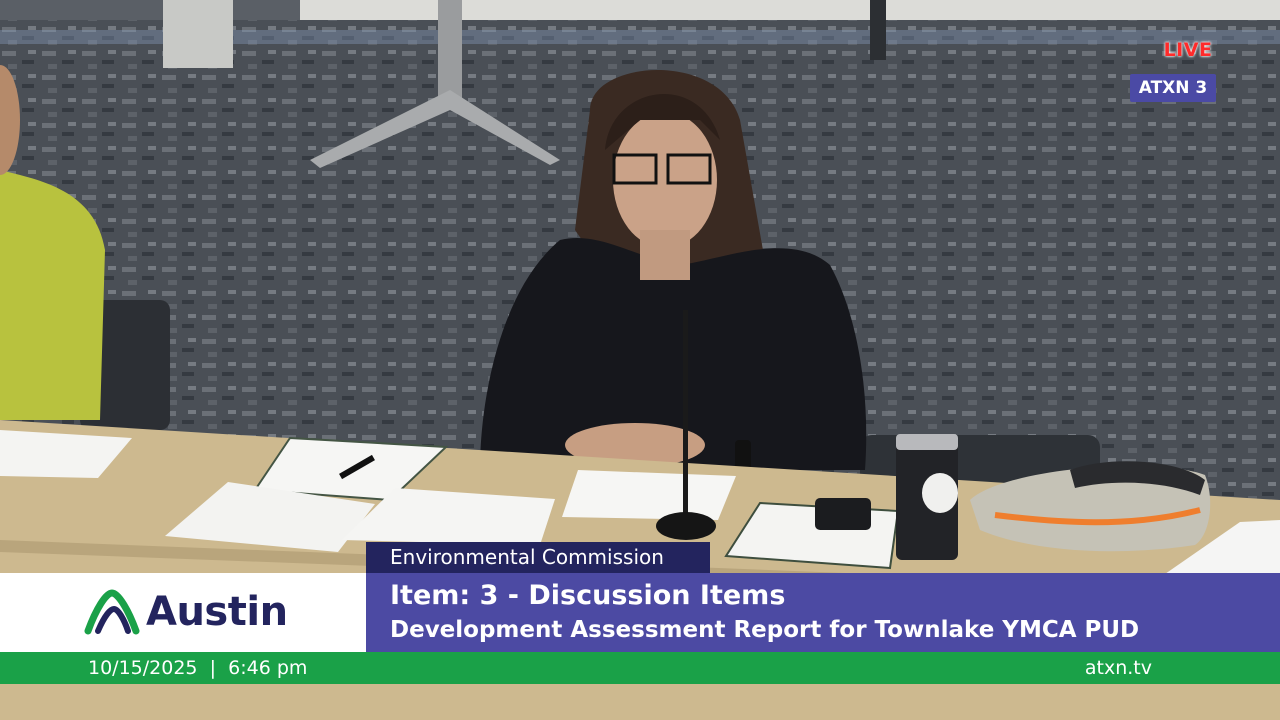  Describe the element at coordinates (665, 255) in the screenshot. I see `speaker-neck` at that location.